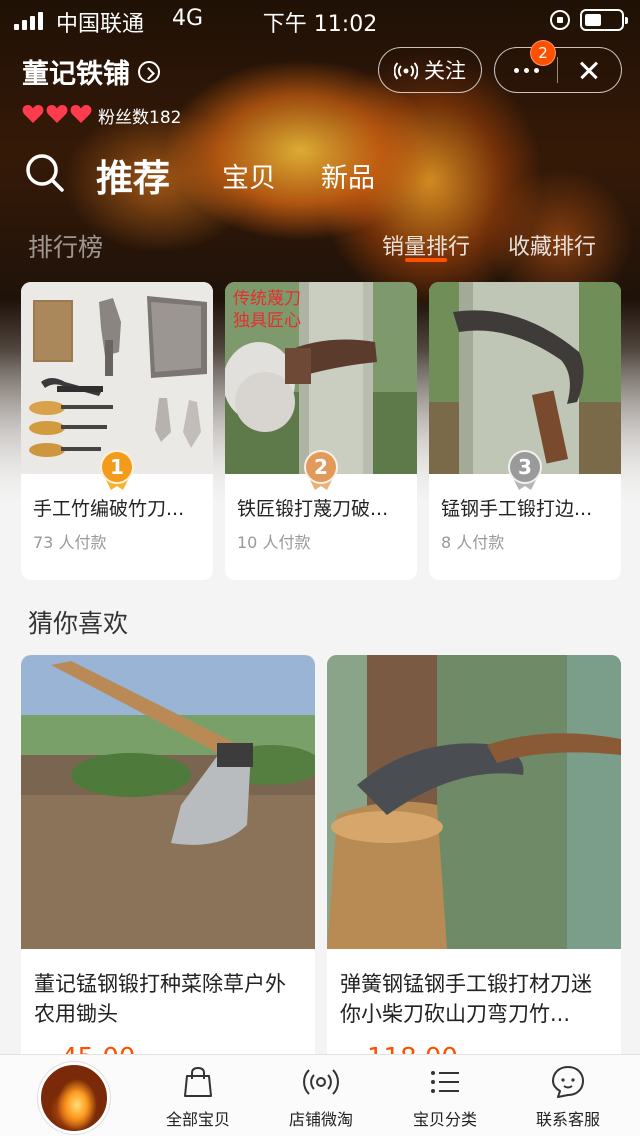 The image size is (640, 1136). Describe the element at coordinates (76, 74) in the screenshot. I see `shop-name: 董记铁铺` at that location.